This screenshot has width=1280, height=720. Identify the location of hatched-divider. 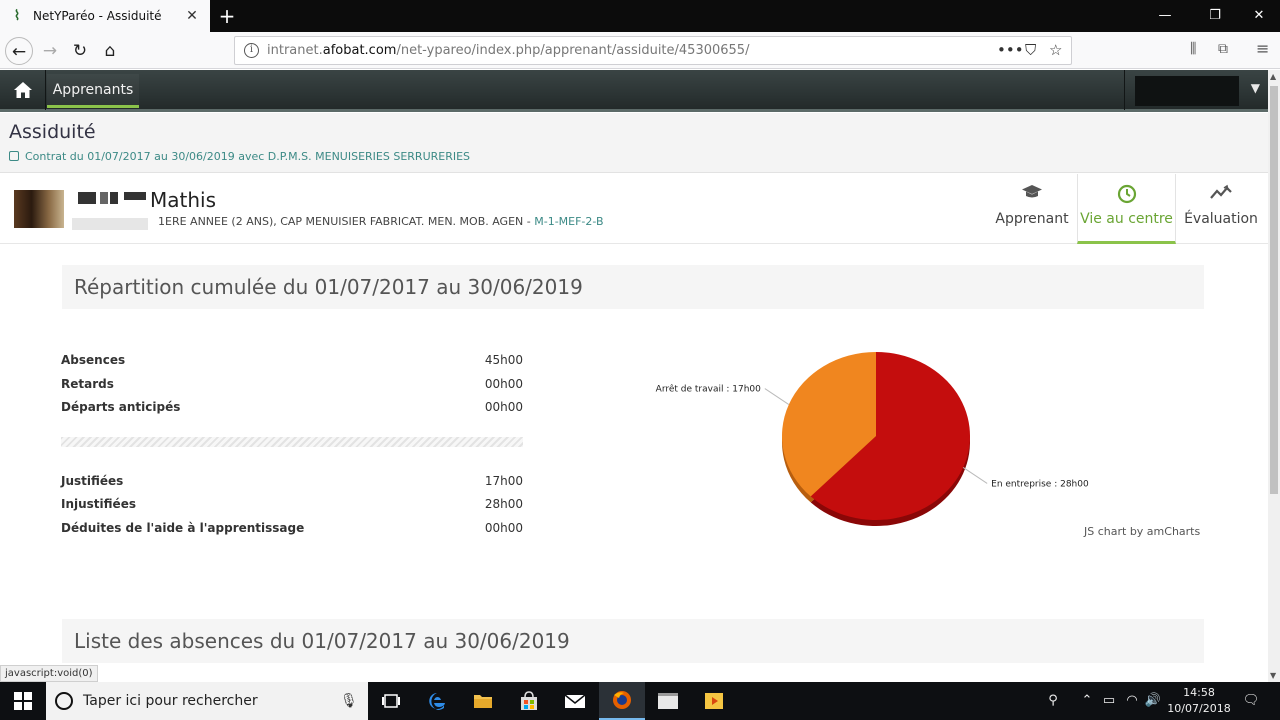
(292, 442).